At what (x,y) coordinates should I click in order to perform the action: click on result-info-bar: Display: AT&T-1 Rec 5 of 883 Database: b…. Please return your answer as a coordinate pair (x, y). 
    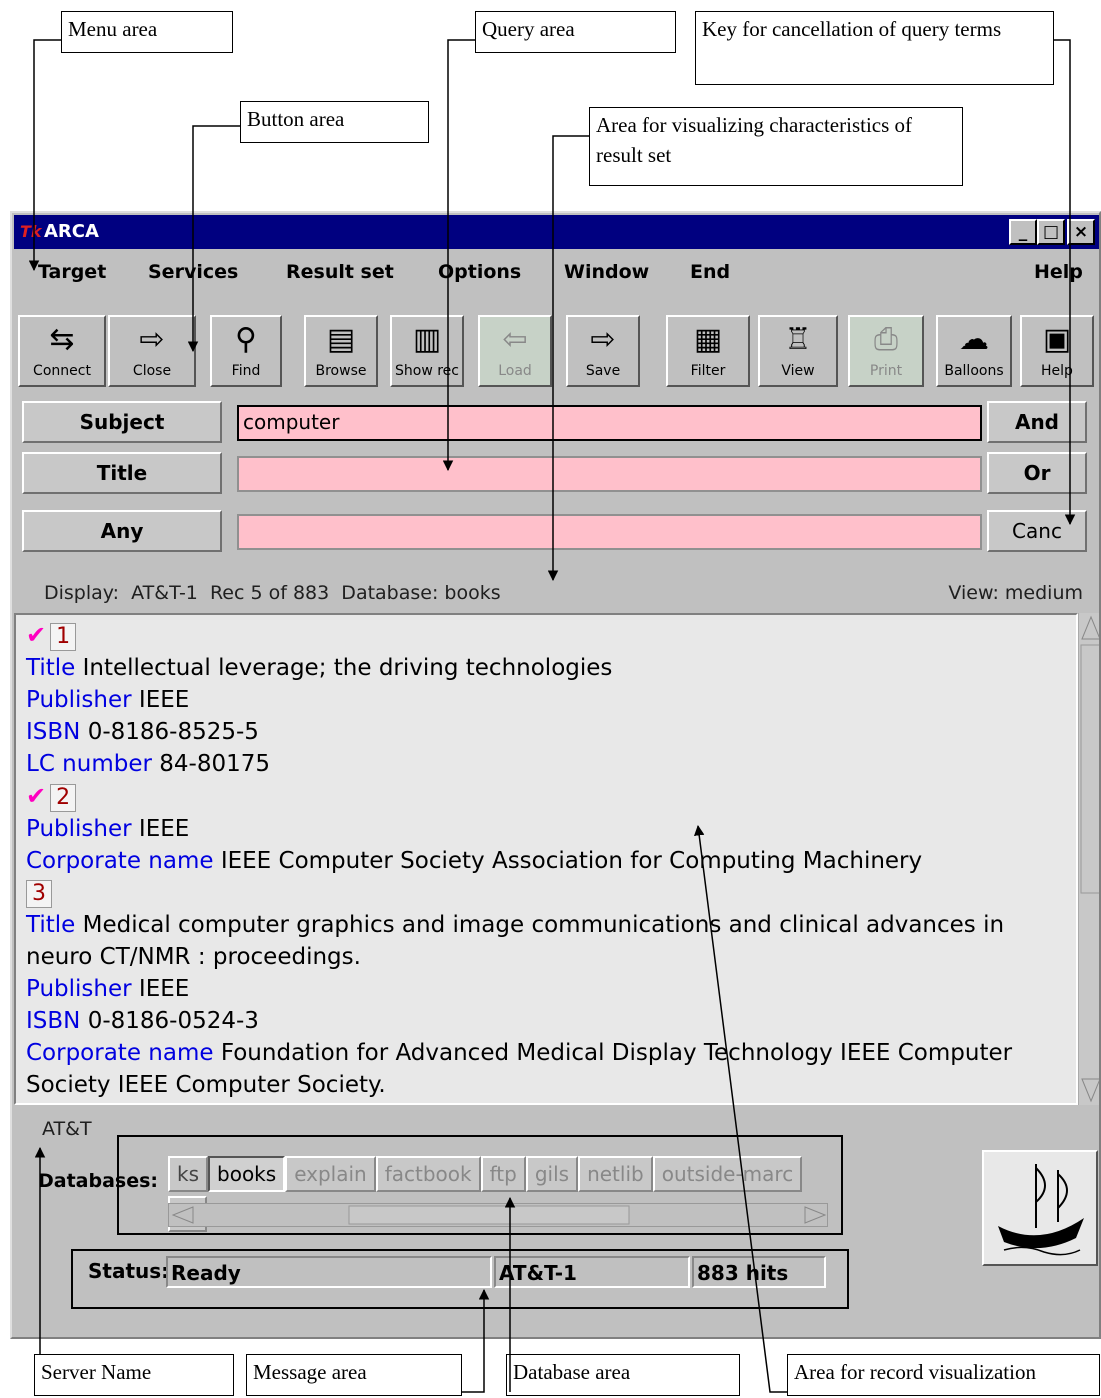
    Looking at the image, I should click on (556, 593).